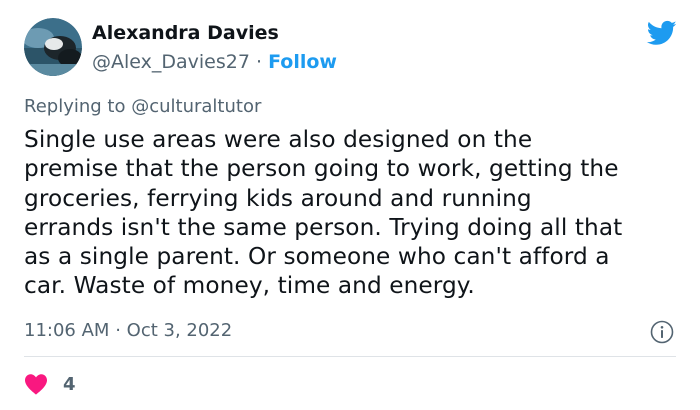  I want to click on author-name: Alexandra Davies, so click(185, 33).